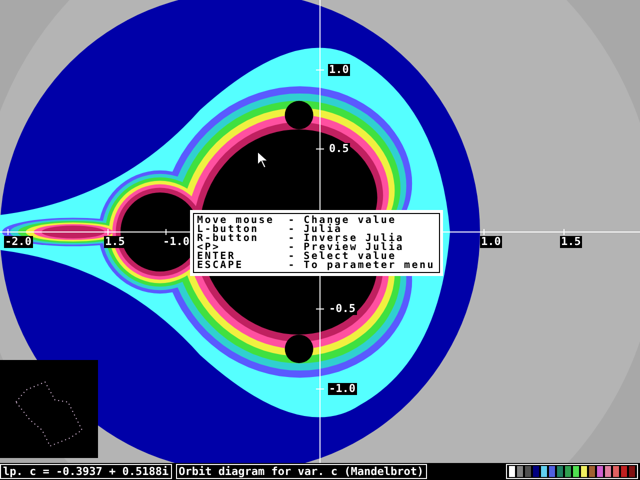 The width and height of the screenshot is (640, 480). I want to click on menu-key-label: L-button, so click(228, 229).